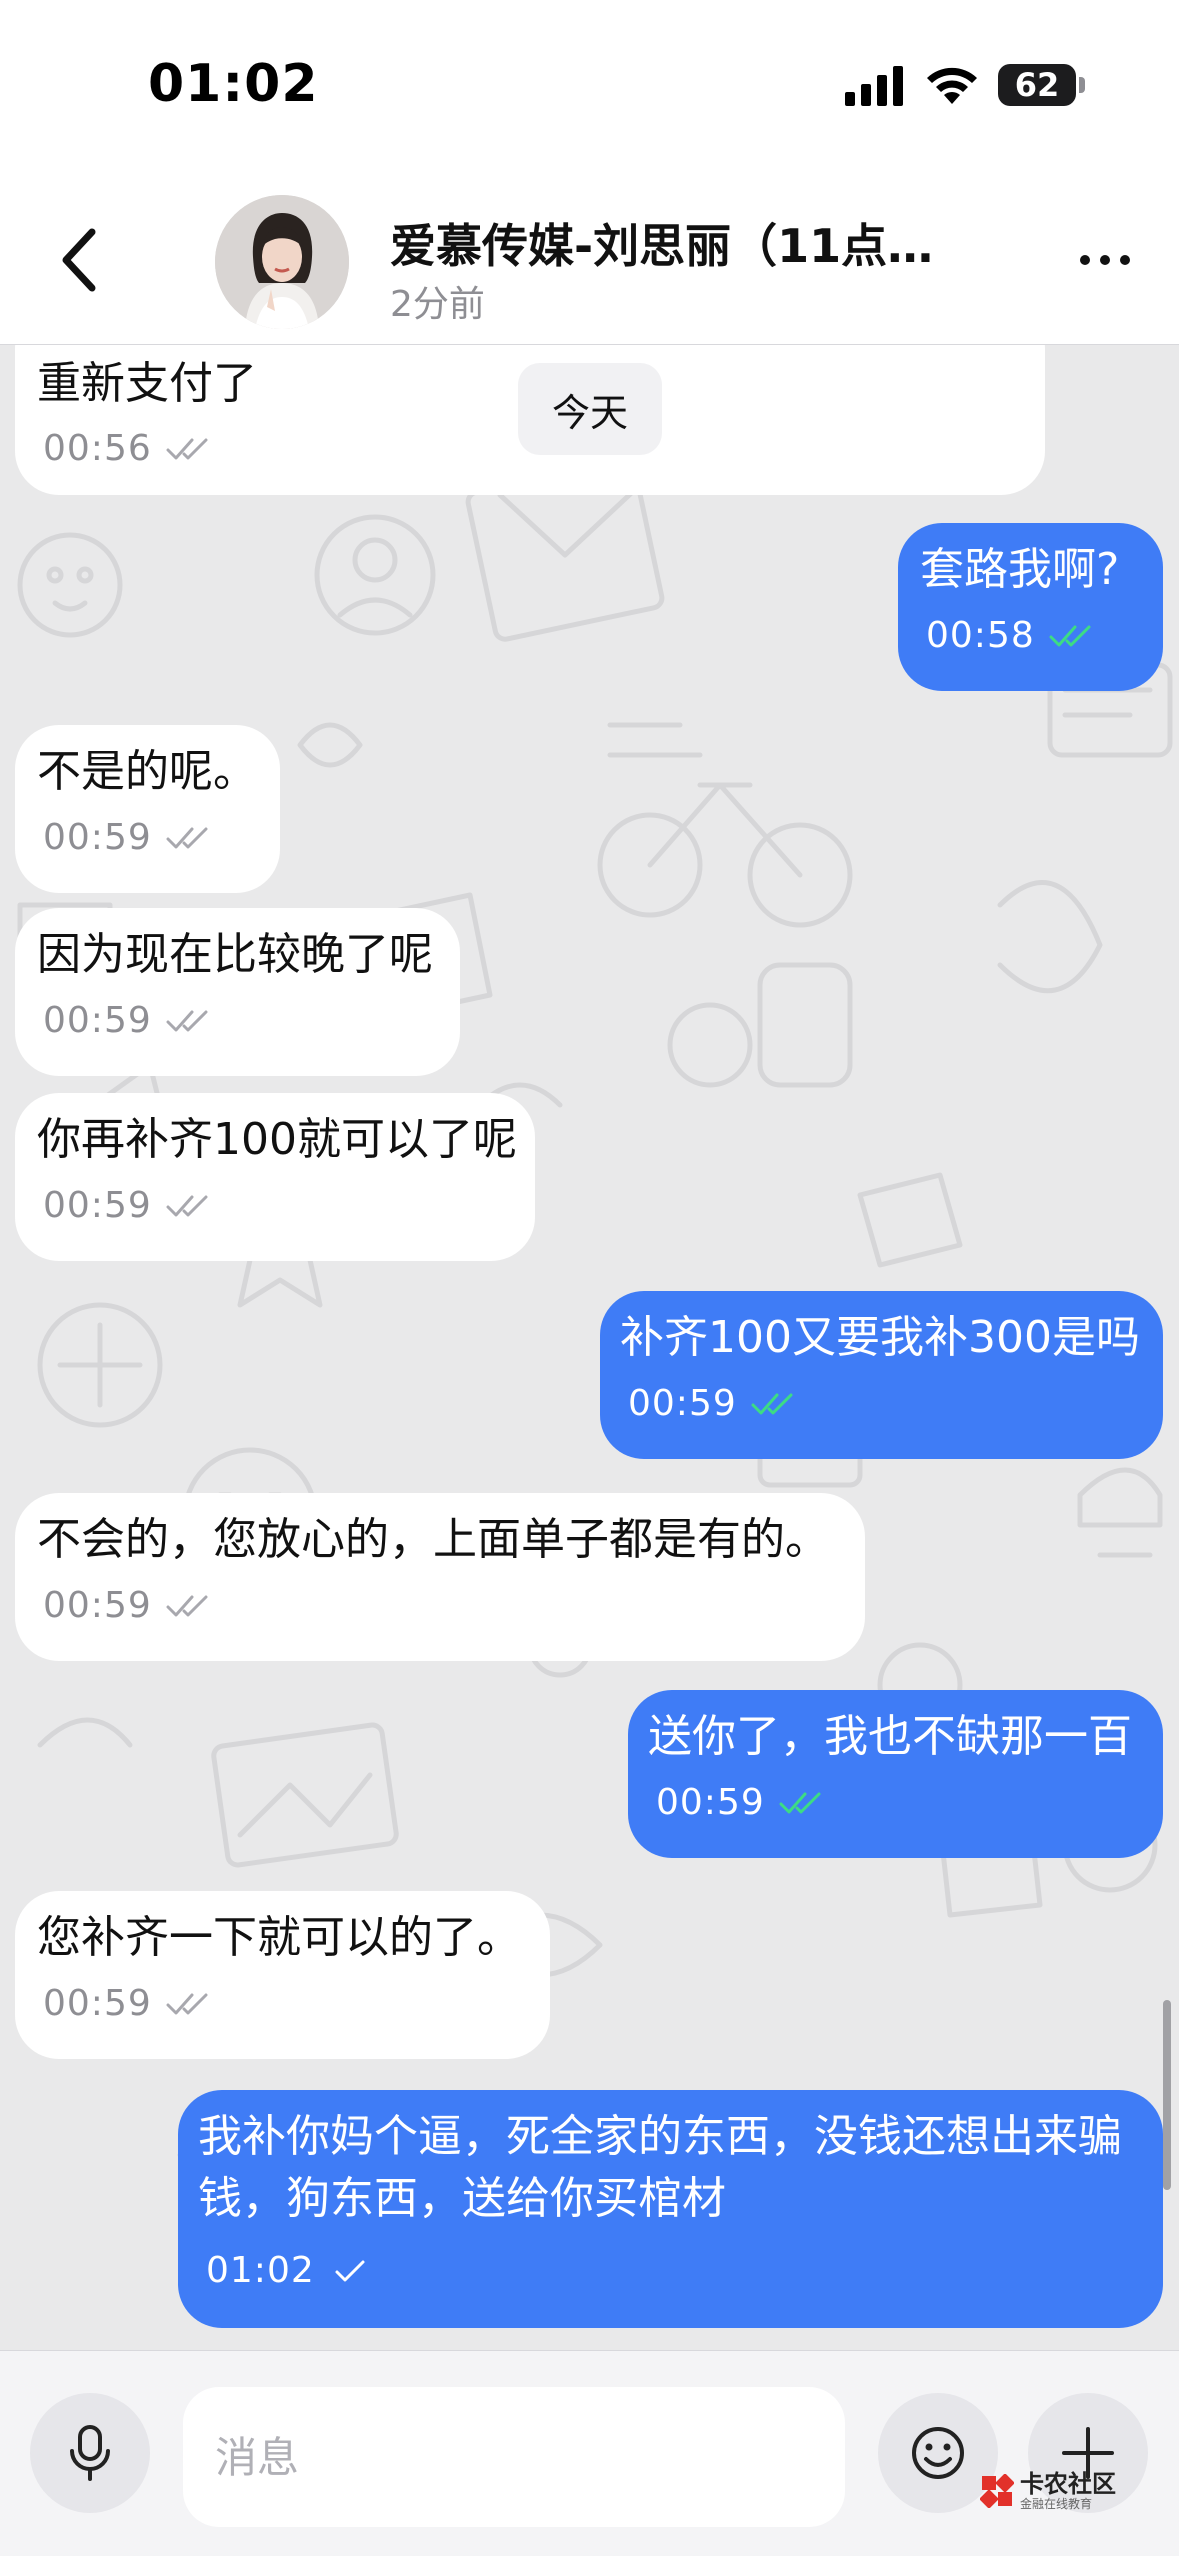 The width and height of the screenshot is (1179, 2556). Describe the element at coordinates (147, 809) in the screenshot. I see `message-bubble-incoming: 不是的呢。 00:59` at that location.